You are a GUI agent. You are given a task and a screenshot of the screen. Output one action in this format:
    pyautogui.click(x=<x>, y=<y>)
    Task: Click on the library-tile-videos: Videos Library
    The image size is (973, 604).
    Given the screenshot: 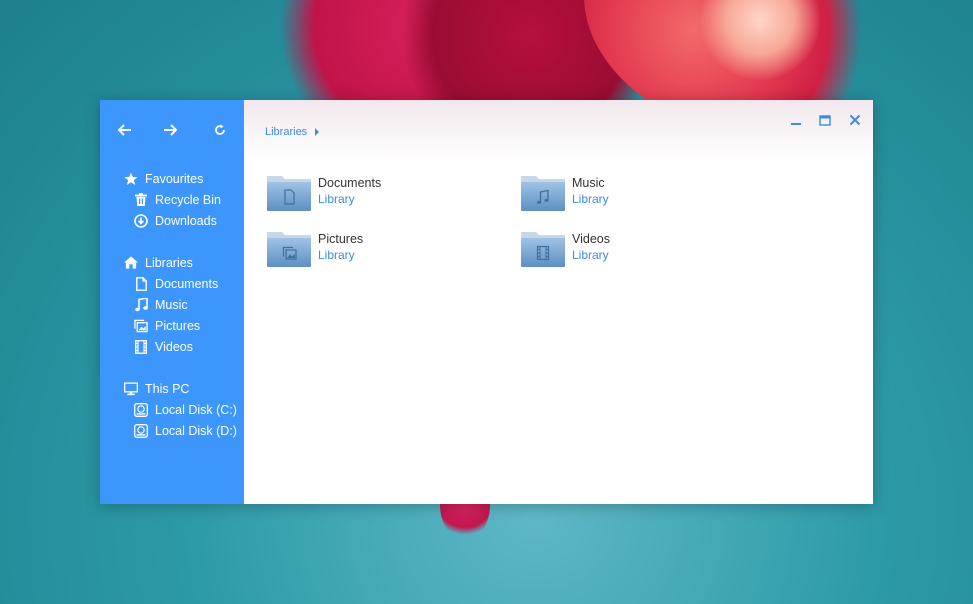 What is the action you would take?
    pyautogui.click(x=640, y=252)
    